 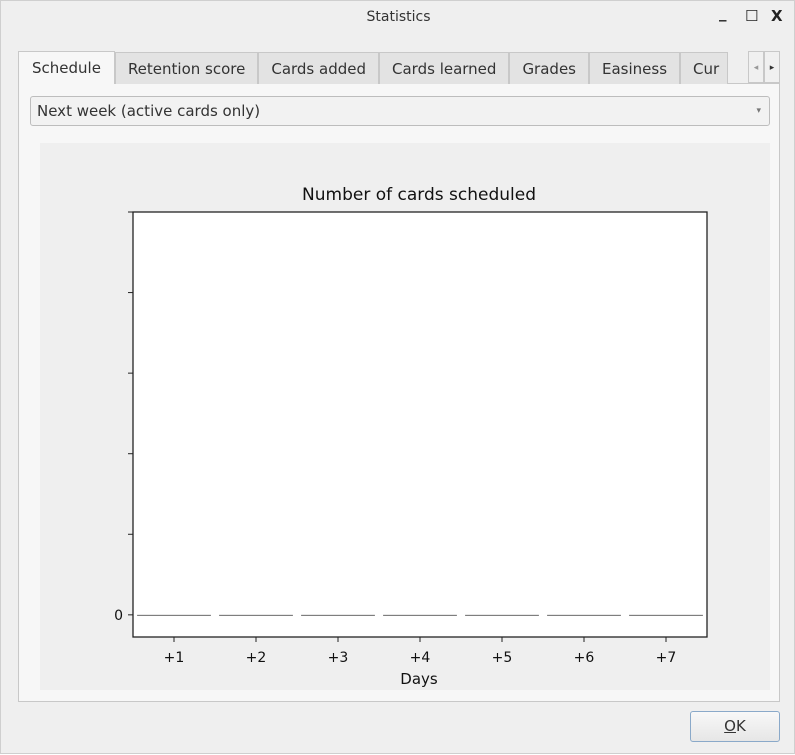 What do you see at coordinates (420, 658) in the screenshot?
I see `x-tick-label: +4` at bounding box center [420, 658].